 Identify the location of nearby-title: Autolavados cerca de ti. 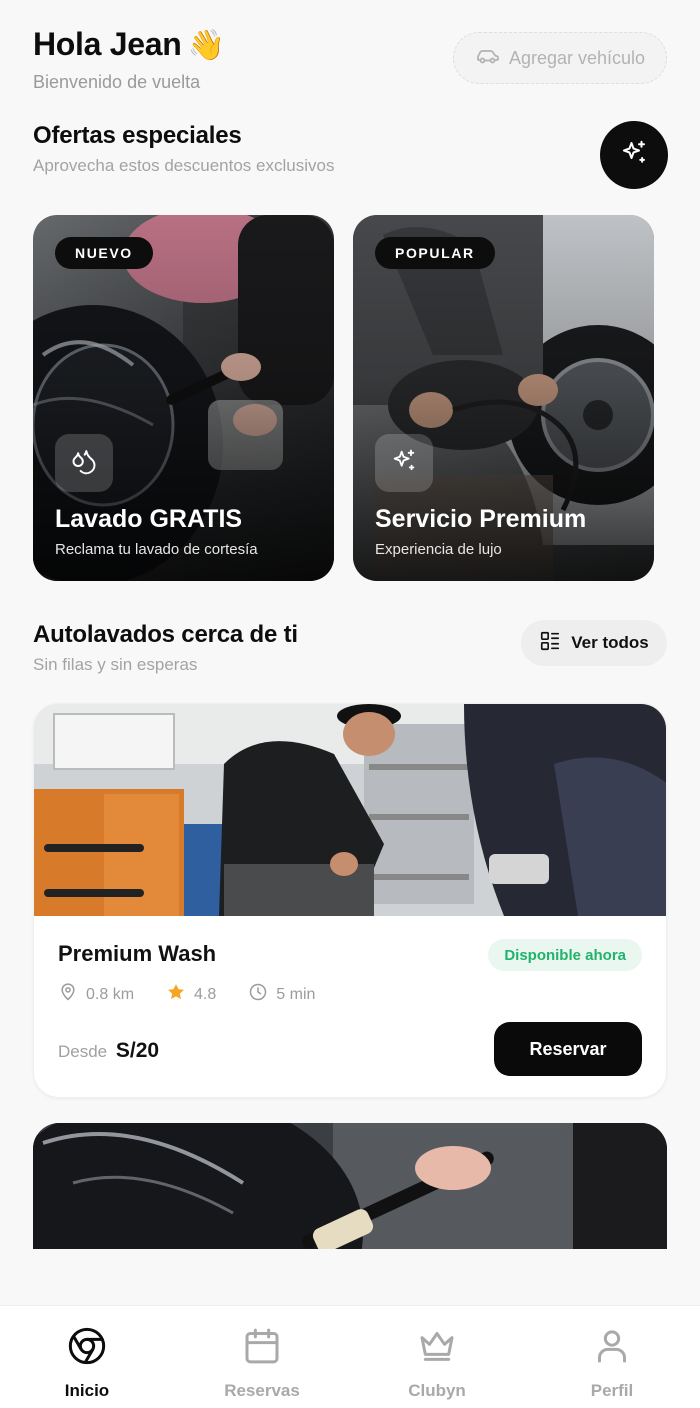
(165, 634).